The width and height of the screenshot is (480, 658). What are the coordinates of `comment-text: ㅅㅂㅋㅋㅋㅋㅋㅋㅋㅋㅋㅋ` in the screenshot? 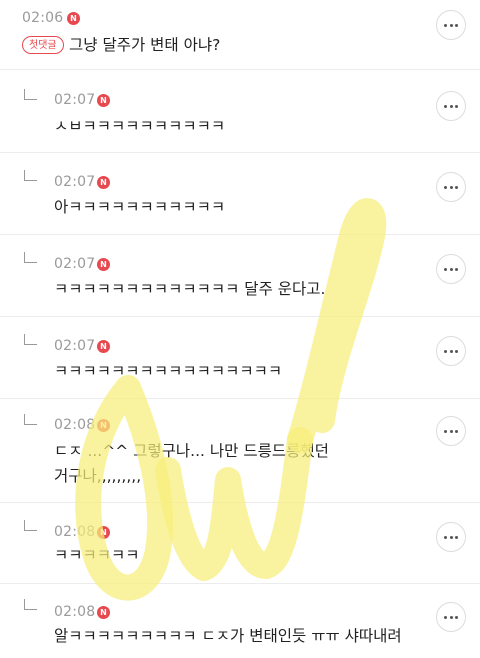 It's located at (140, 126).